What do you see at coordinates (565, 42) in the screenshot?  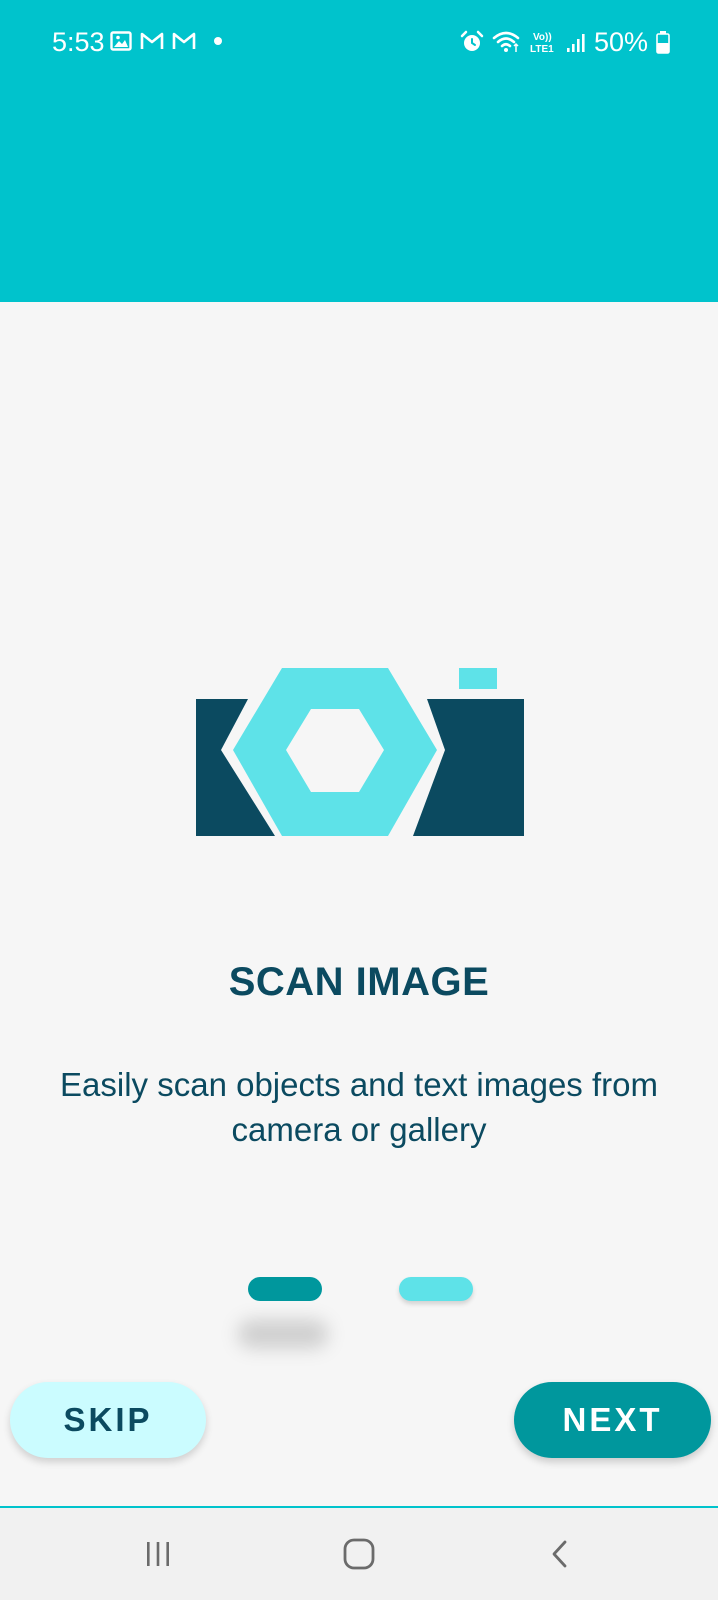 I see `status-right-icons: Vo)) LTE1 50%` at bounding box center [565, 42].